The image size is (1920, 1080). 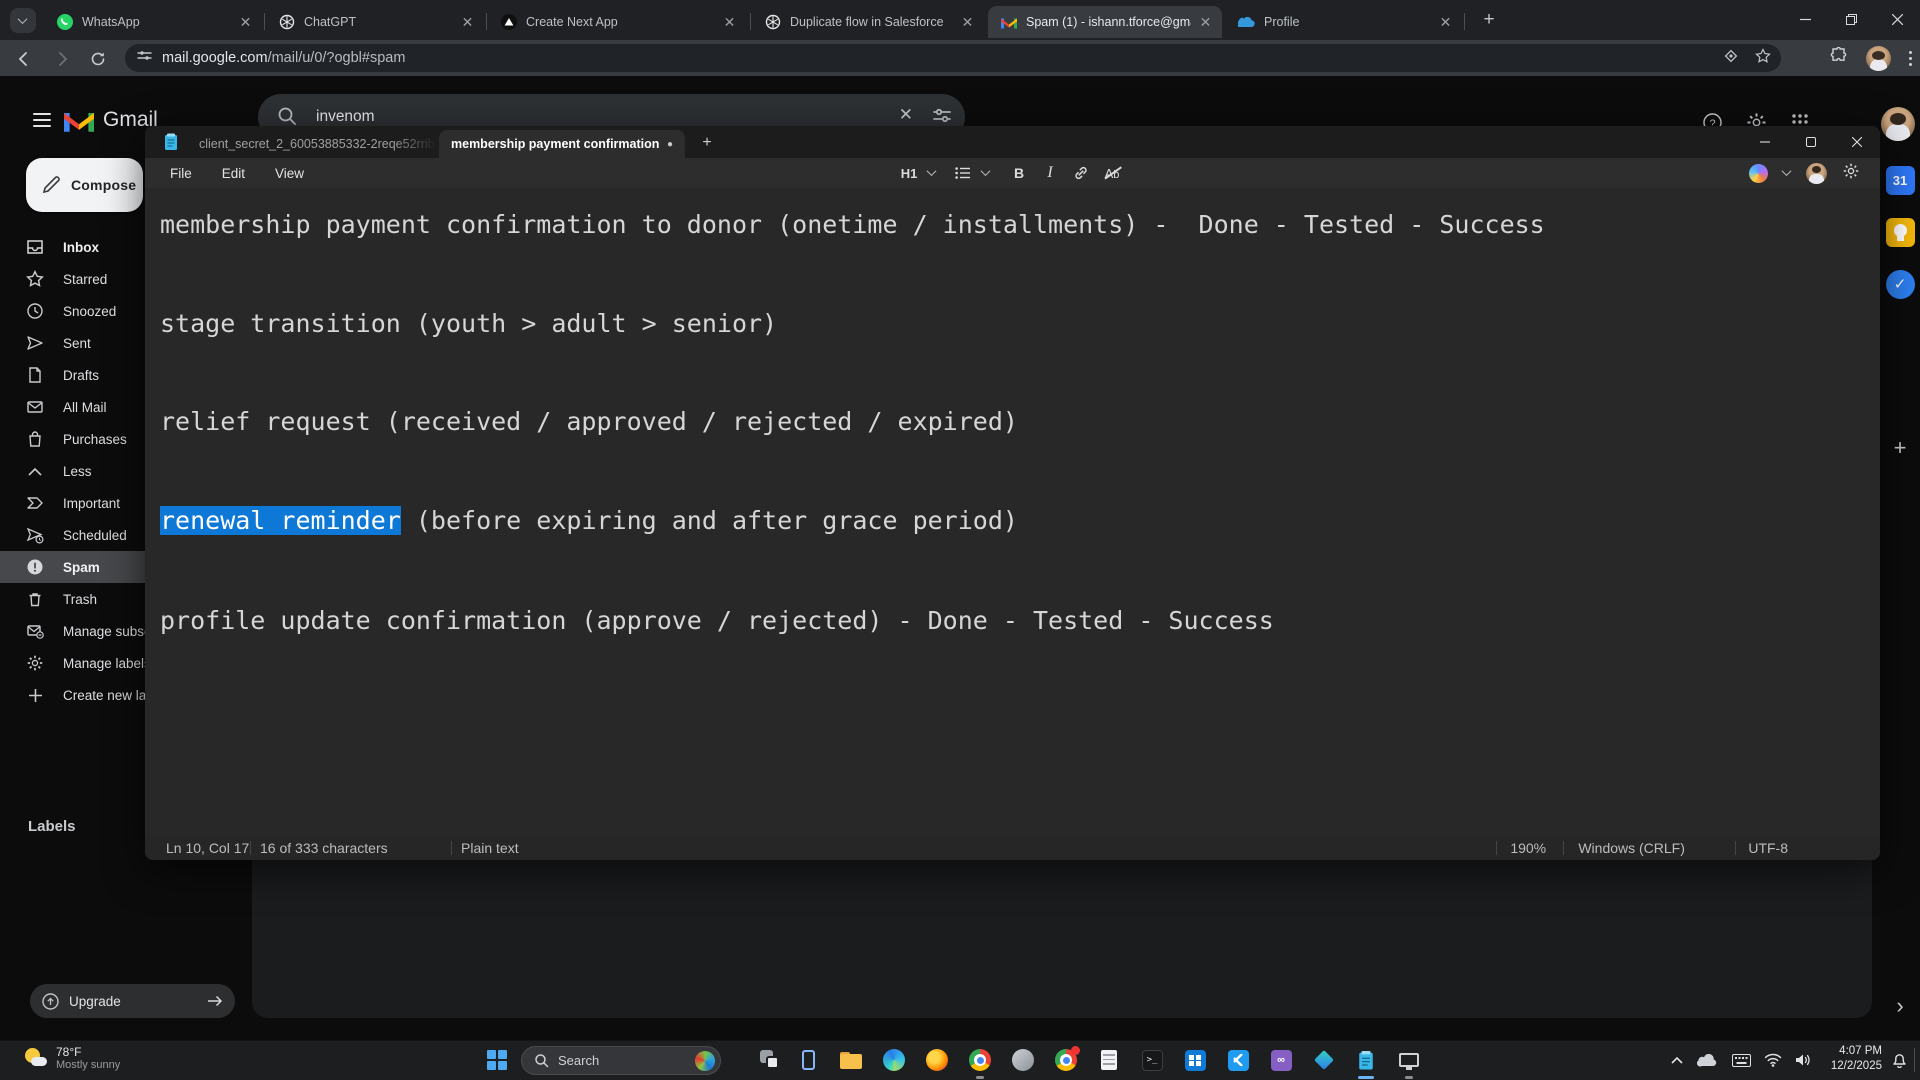 I want to click on main-menu-icon, so click(x=42, y=120).